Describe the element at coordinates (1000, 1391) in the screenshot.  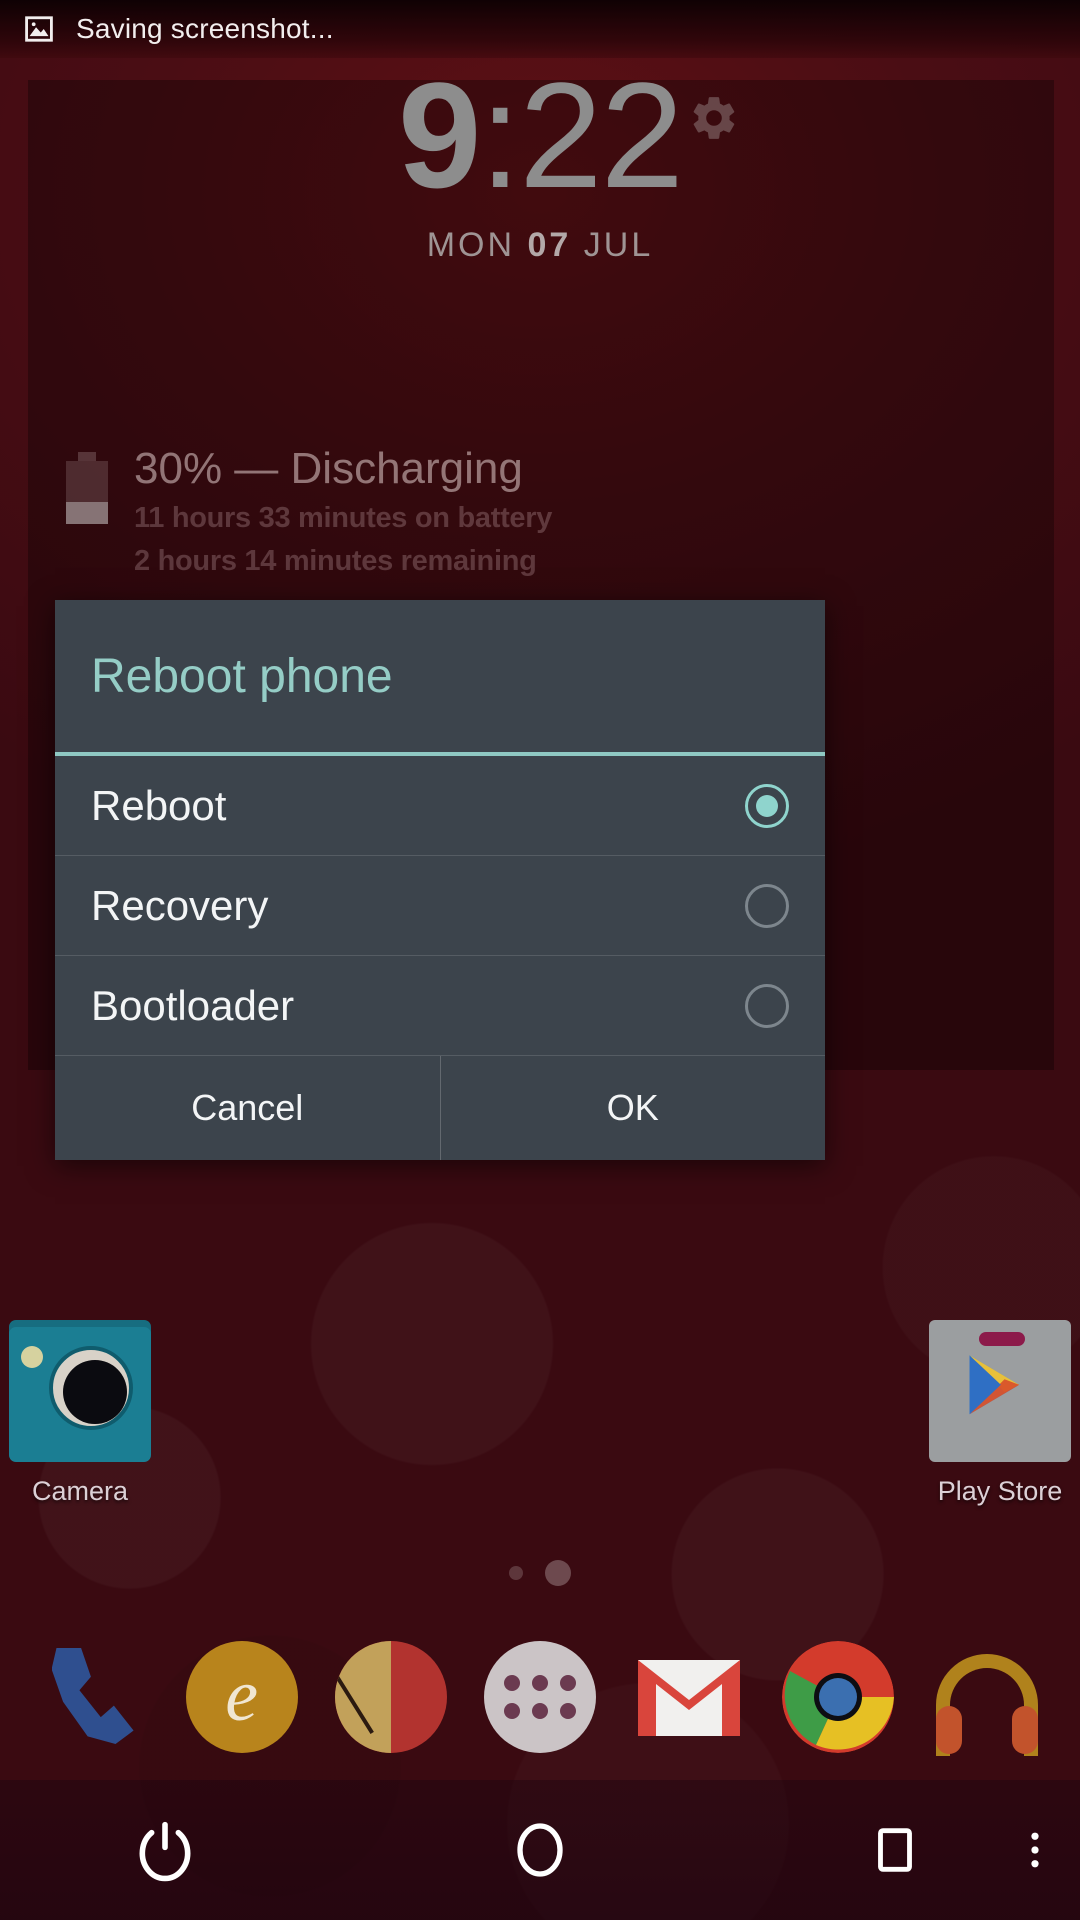
I see `play-store-icon` at that location.